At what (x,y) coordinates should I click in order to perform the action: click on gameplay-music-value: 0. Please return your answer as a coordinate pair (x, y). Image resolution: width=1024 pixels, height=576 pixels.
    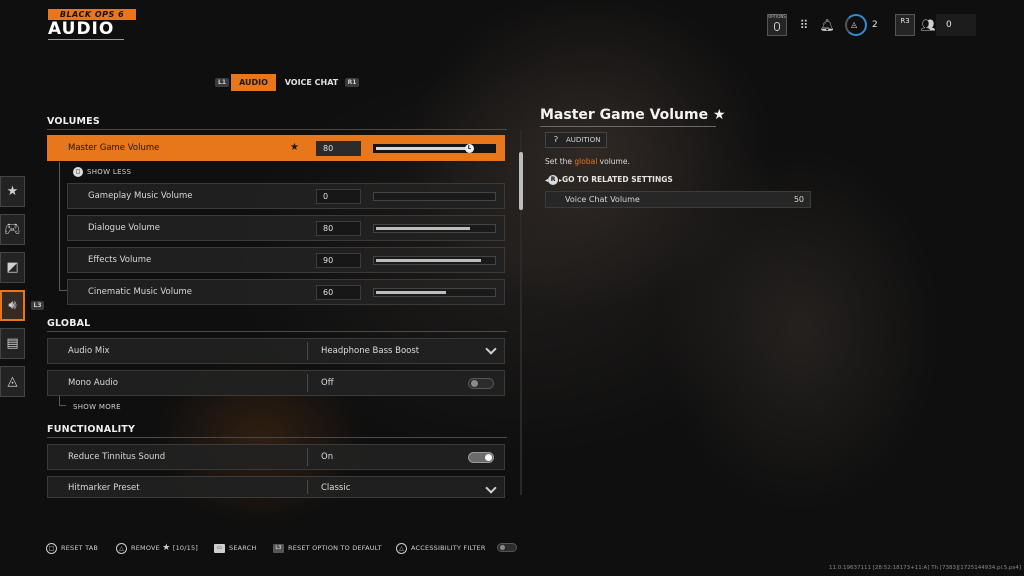
    Looking at the image, I should click on (338, 196).